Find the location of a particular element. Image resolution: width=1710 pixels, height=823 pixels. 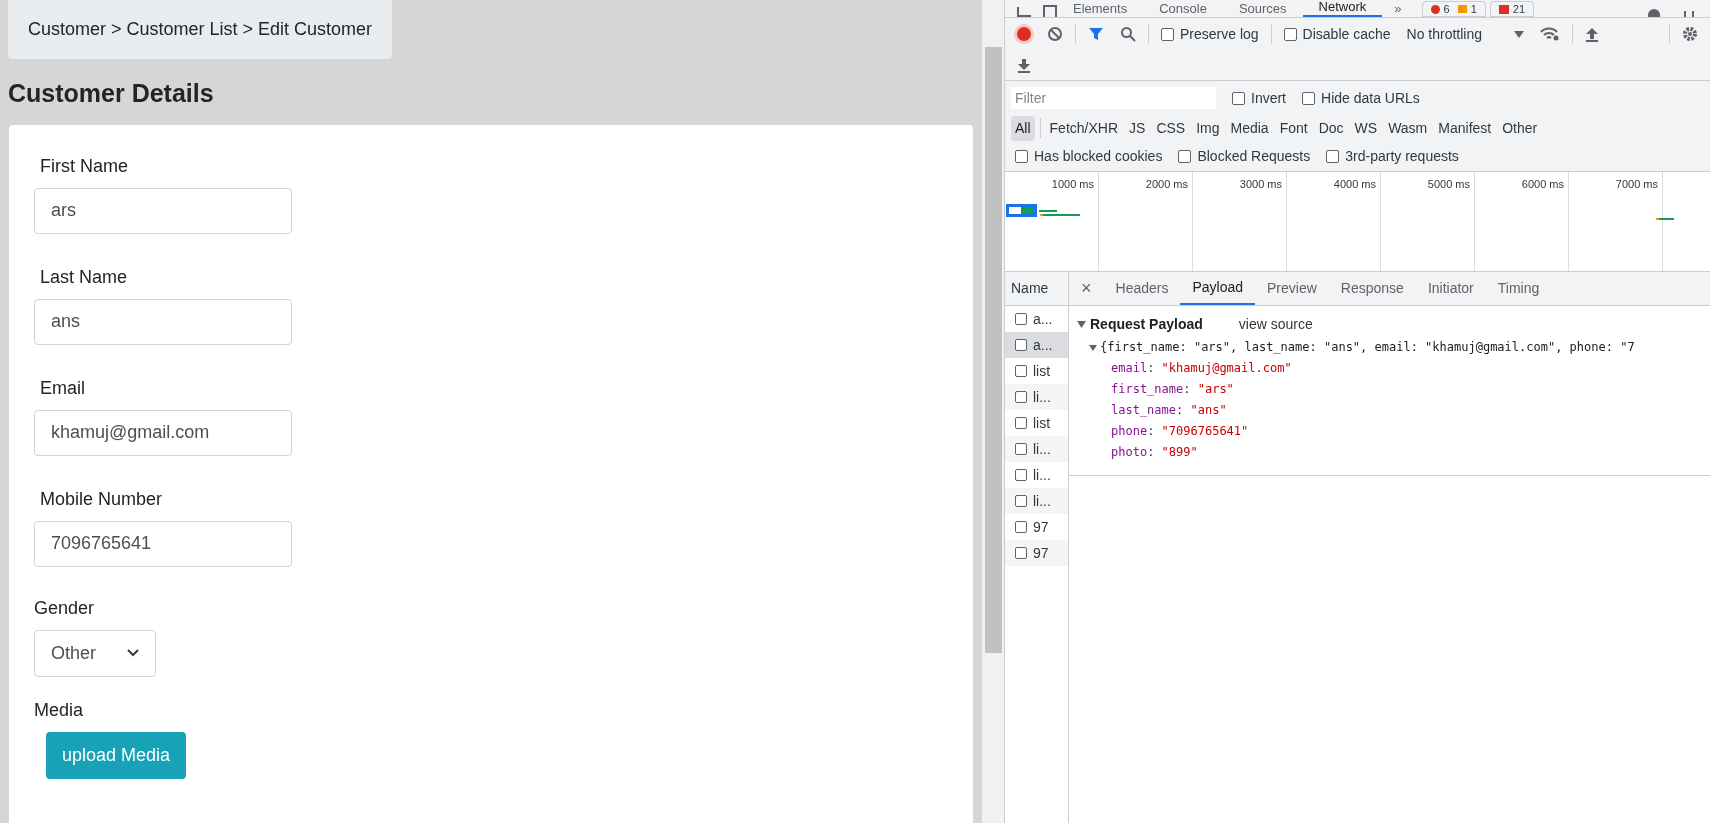

close-button: × is located at coordinates (1086, 288).